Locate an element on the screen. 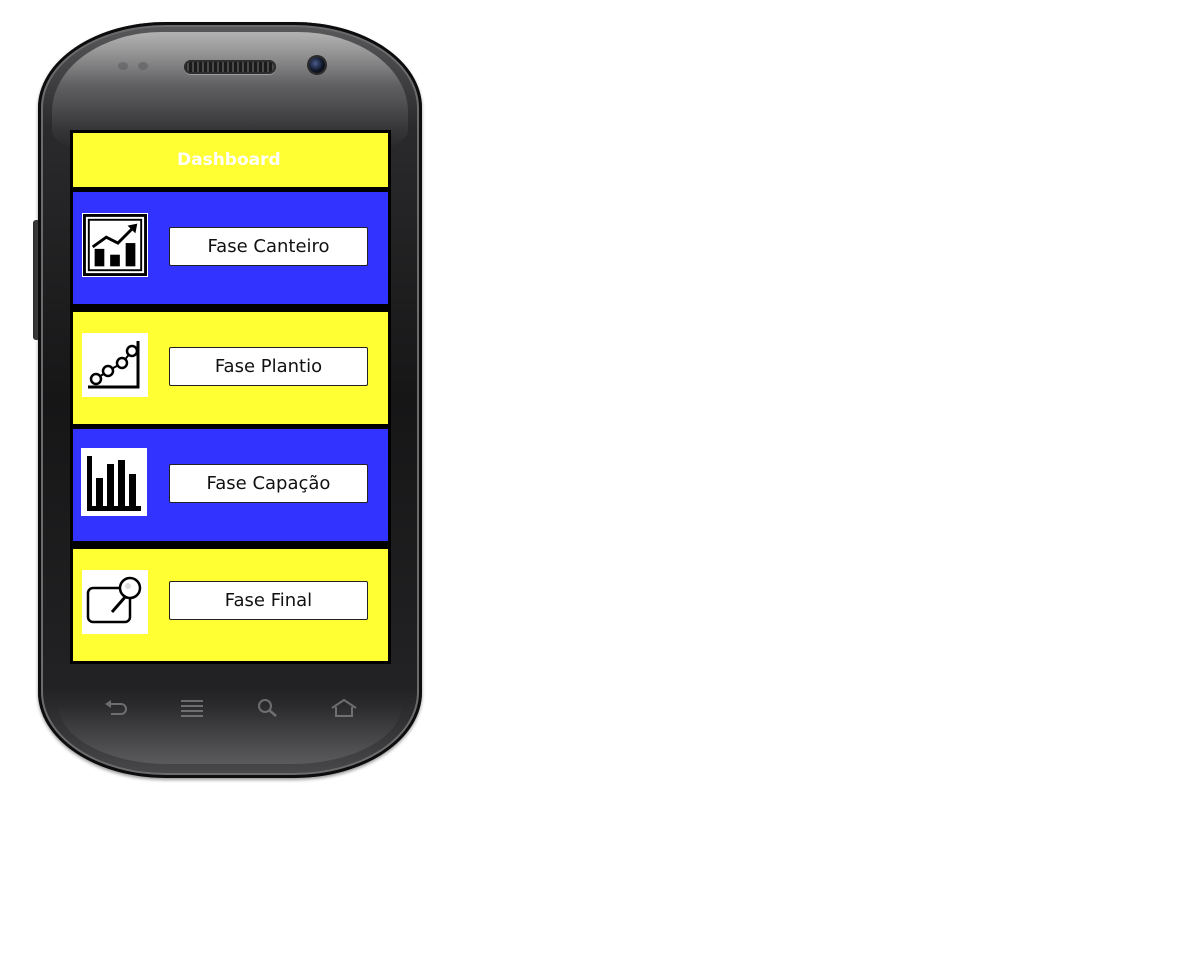  home-icon is located at coordinates (344, 708).